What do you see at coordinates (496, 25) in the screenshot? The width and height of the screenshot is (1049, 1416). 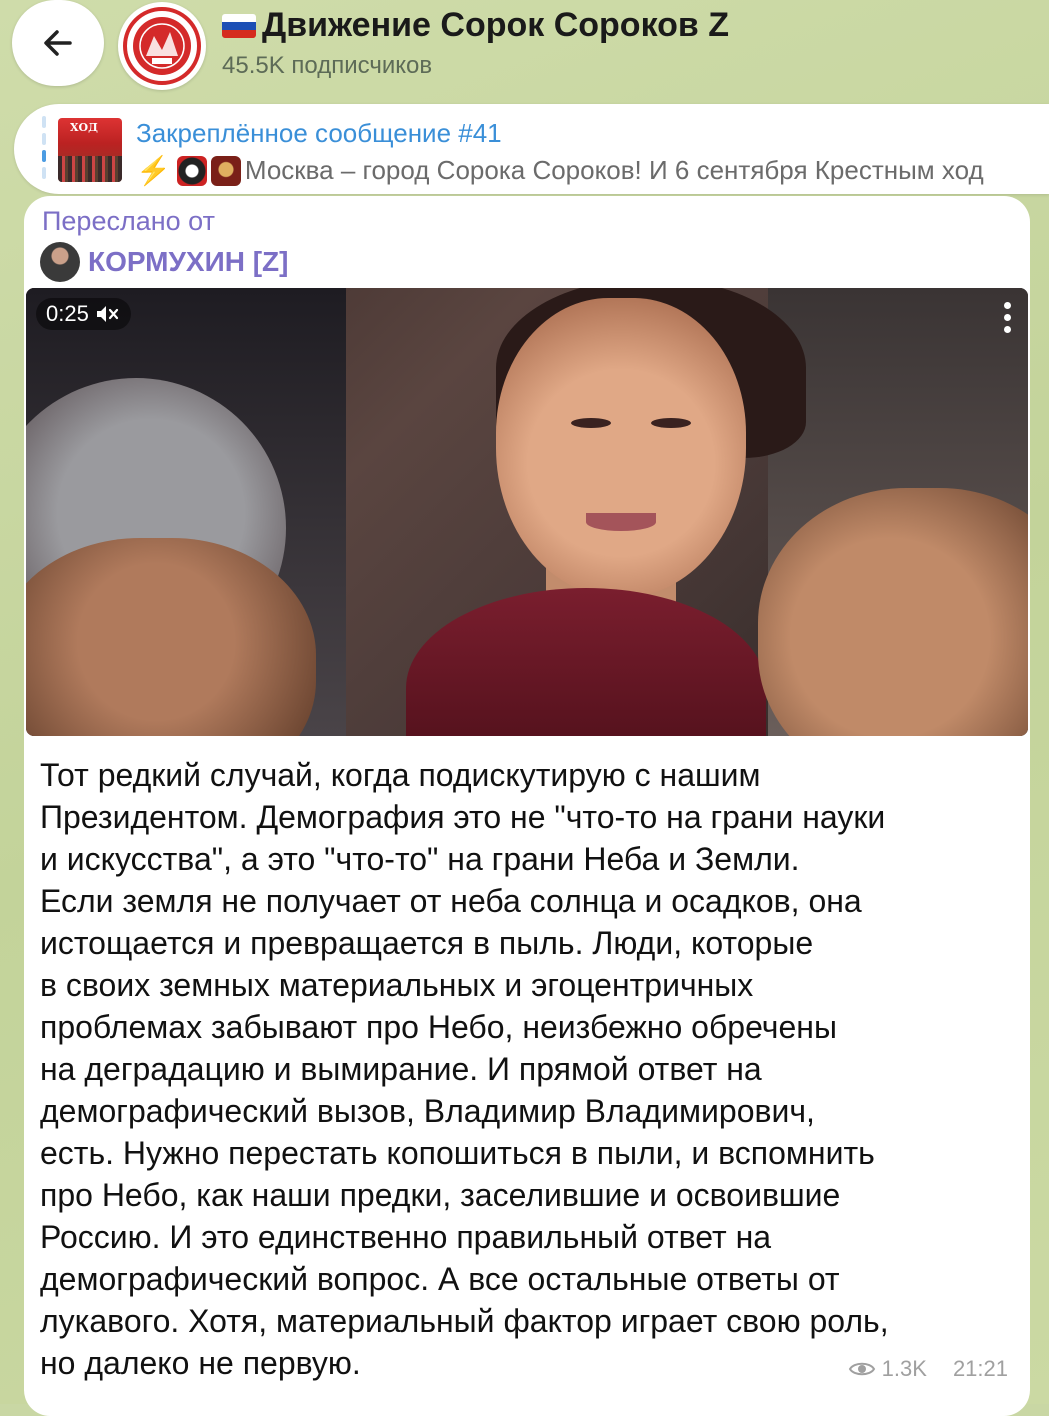 I see `channel-name: Движение Сорок Сороков Z` at bounding box center [496, 25].